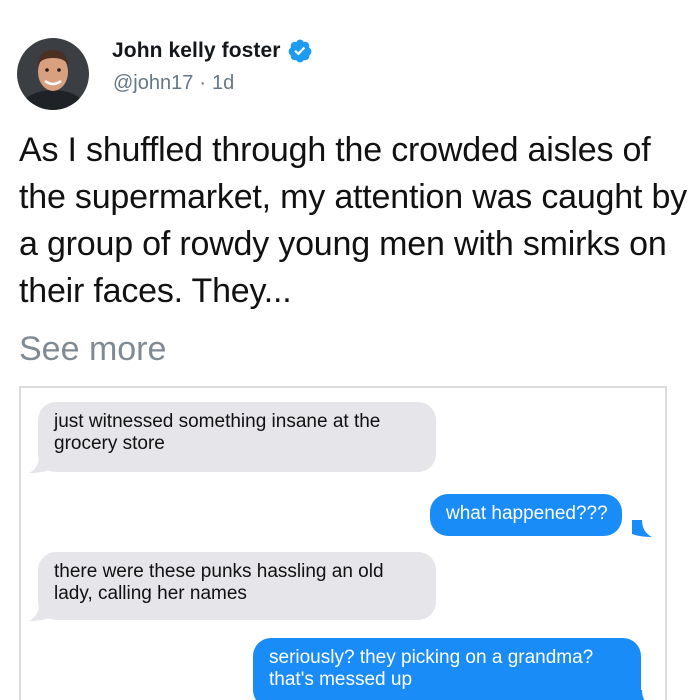 The image size is (700, 700). Describe the element at coordinates (153, 83) in the screenshot. I see `author-handle: @john17` at that location.